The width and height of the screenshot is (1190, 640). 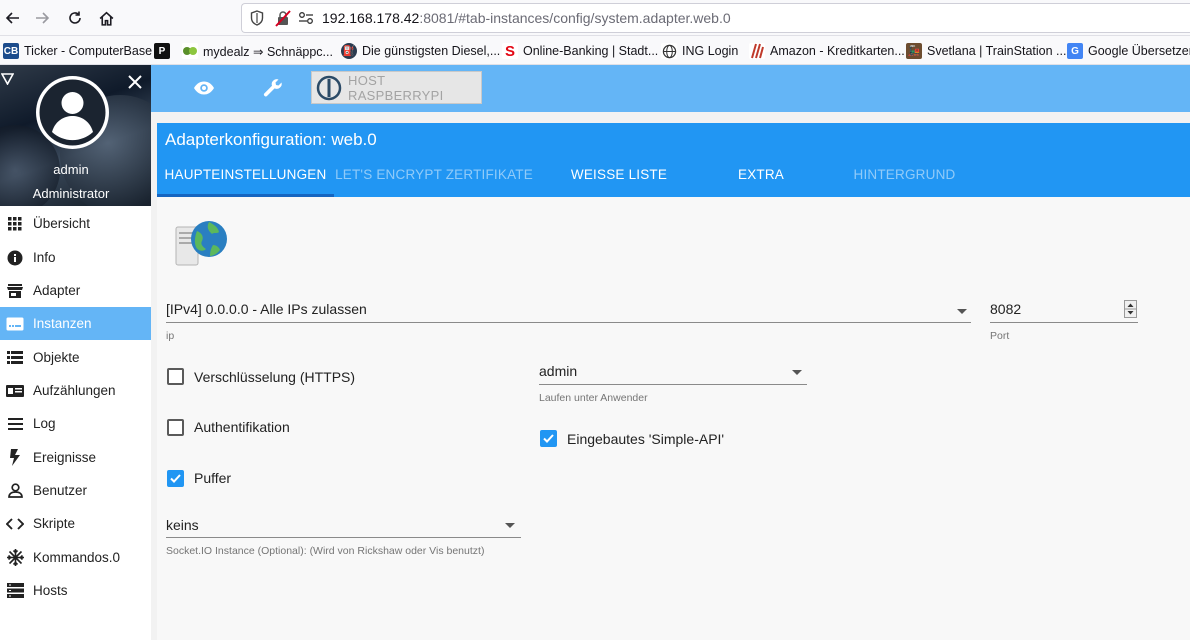 What do you see at coordinates (619, 176) in the screenshot?
I see `tab-whitelist: WEISSE LISTE` at bounding box center [619, 176].